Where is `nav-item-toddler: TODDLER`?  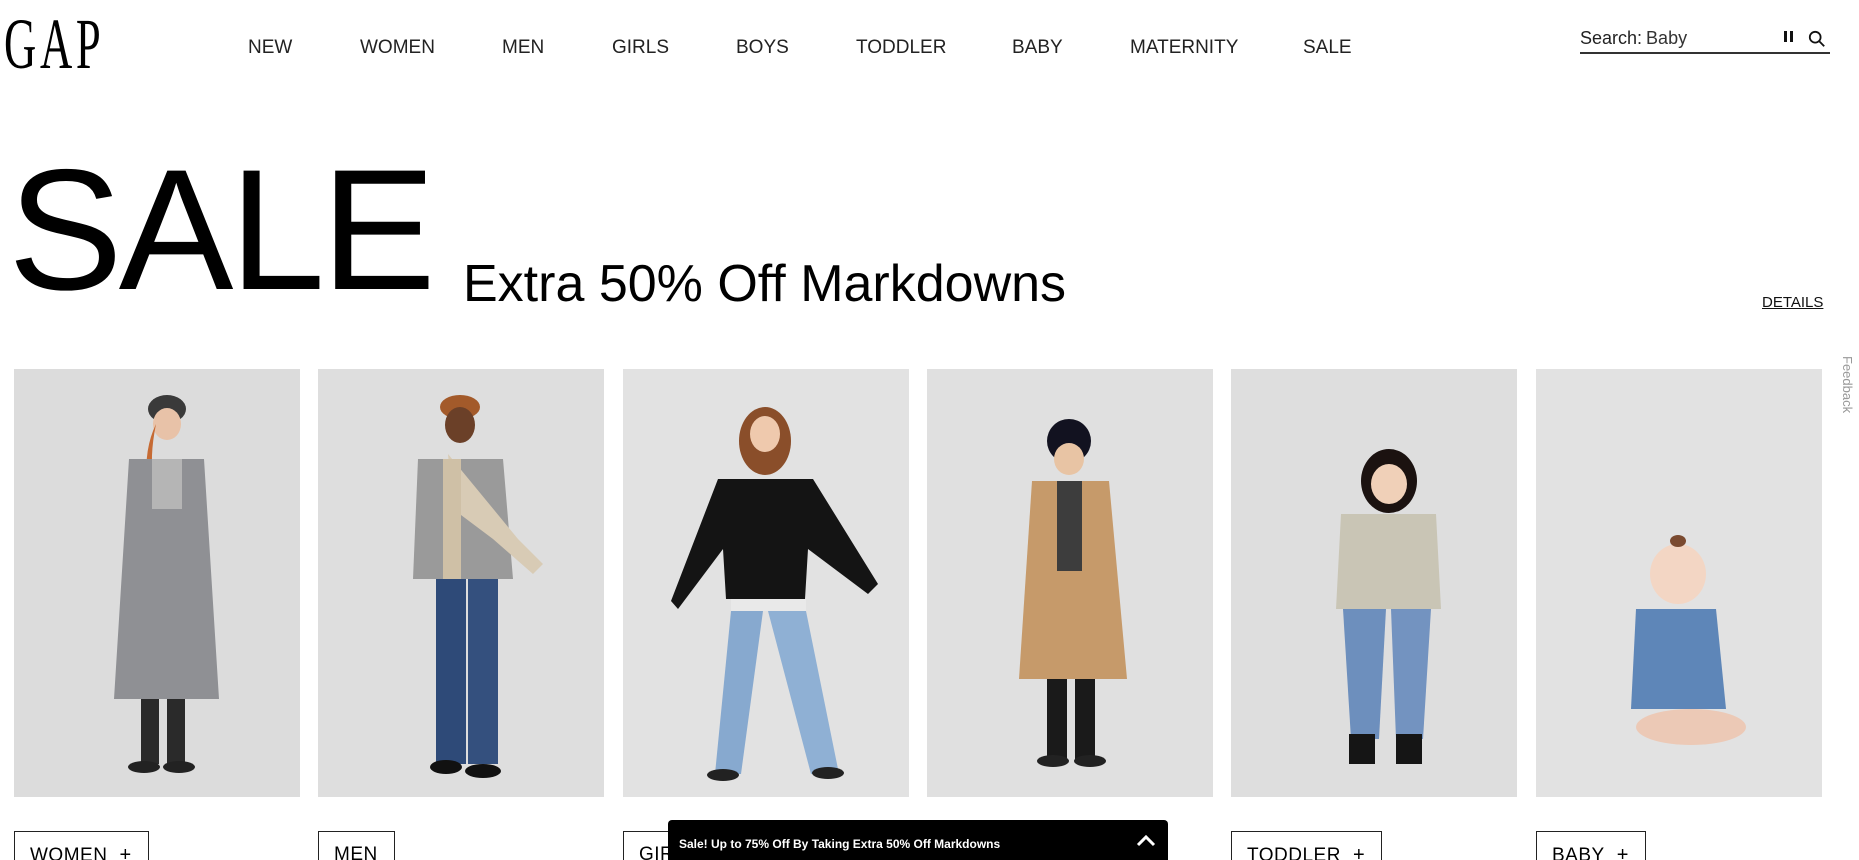
nav-item-toddler: TODDLER is located at coordinates (901, 48).